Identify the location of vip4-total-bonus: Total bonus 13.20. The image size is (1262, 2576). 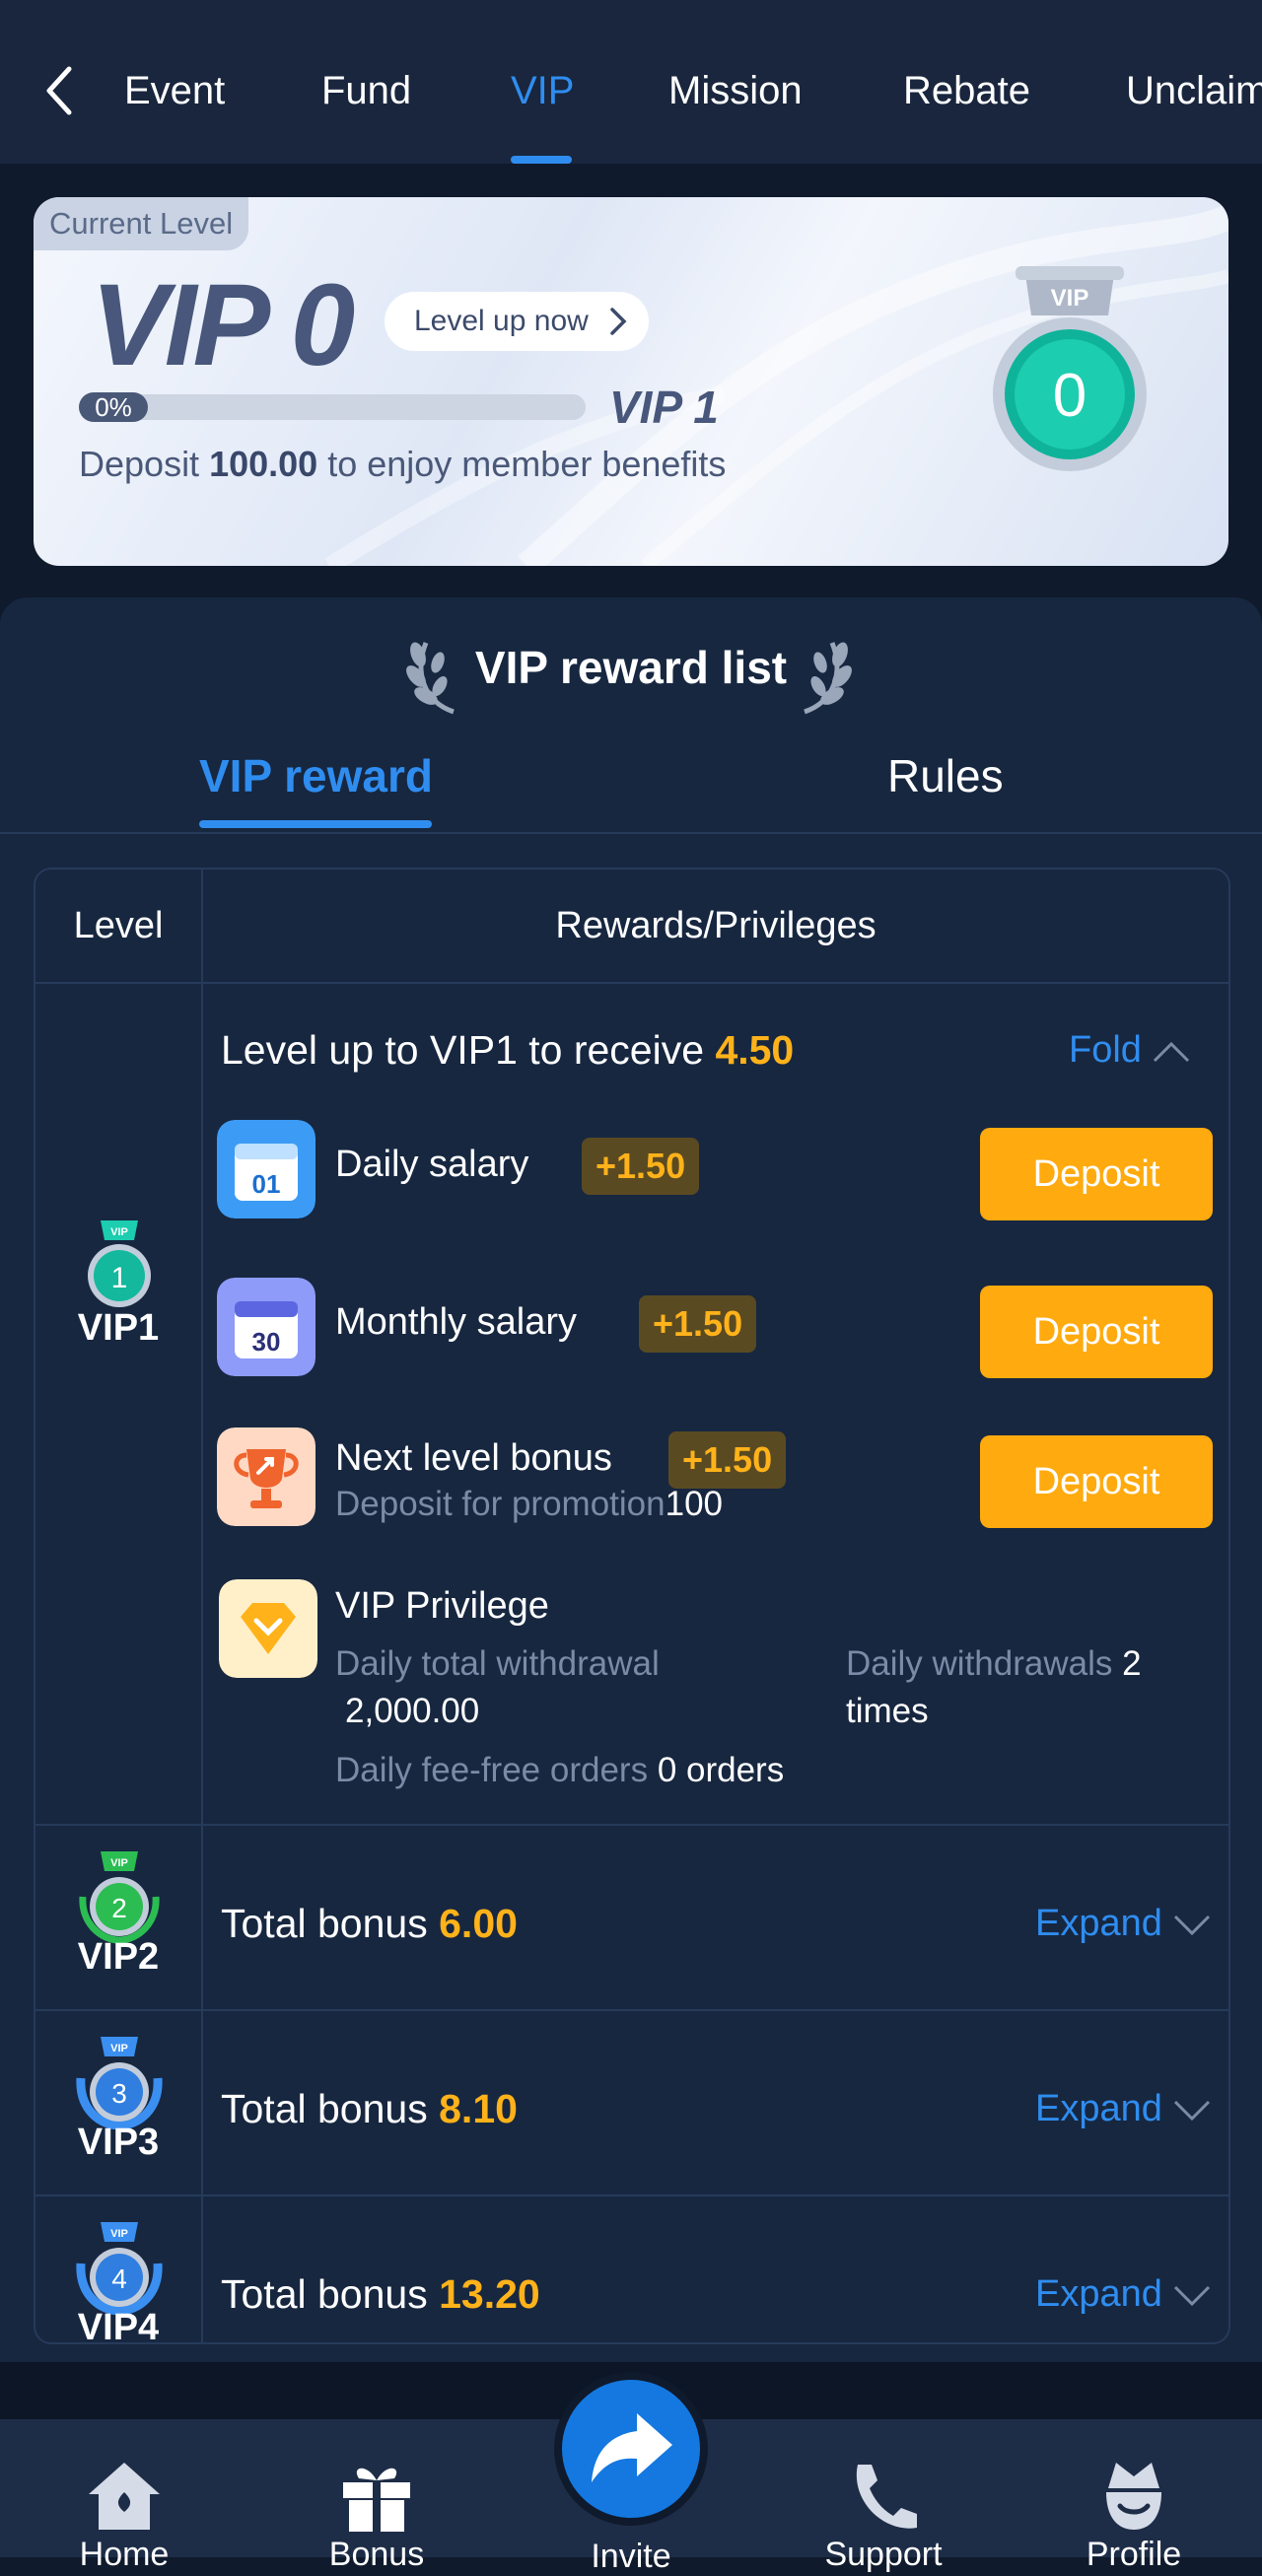
(380, 2294).